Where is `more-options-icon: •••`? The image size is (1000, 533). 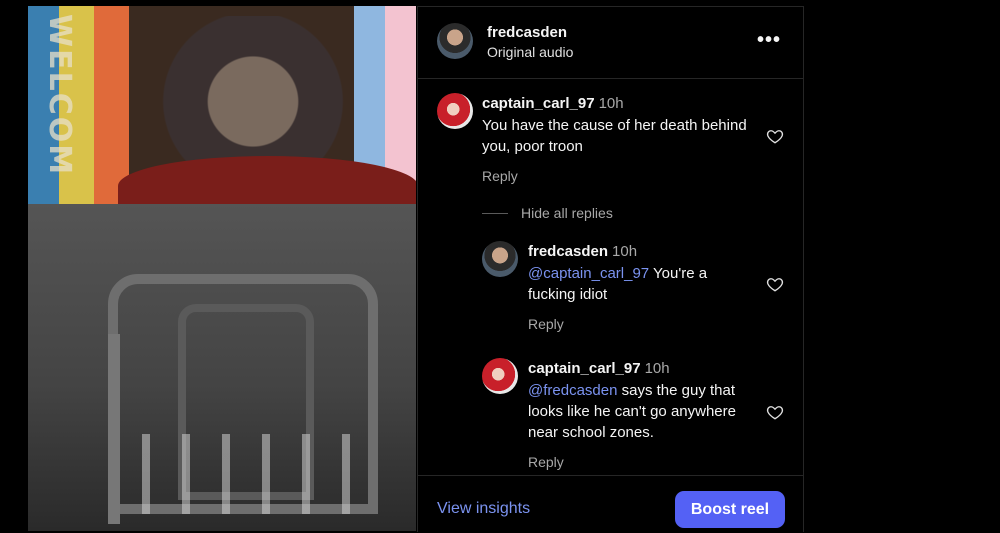
more-options-icon: ••• is located at coordinates (769, 40).